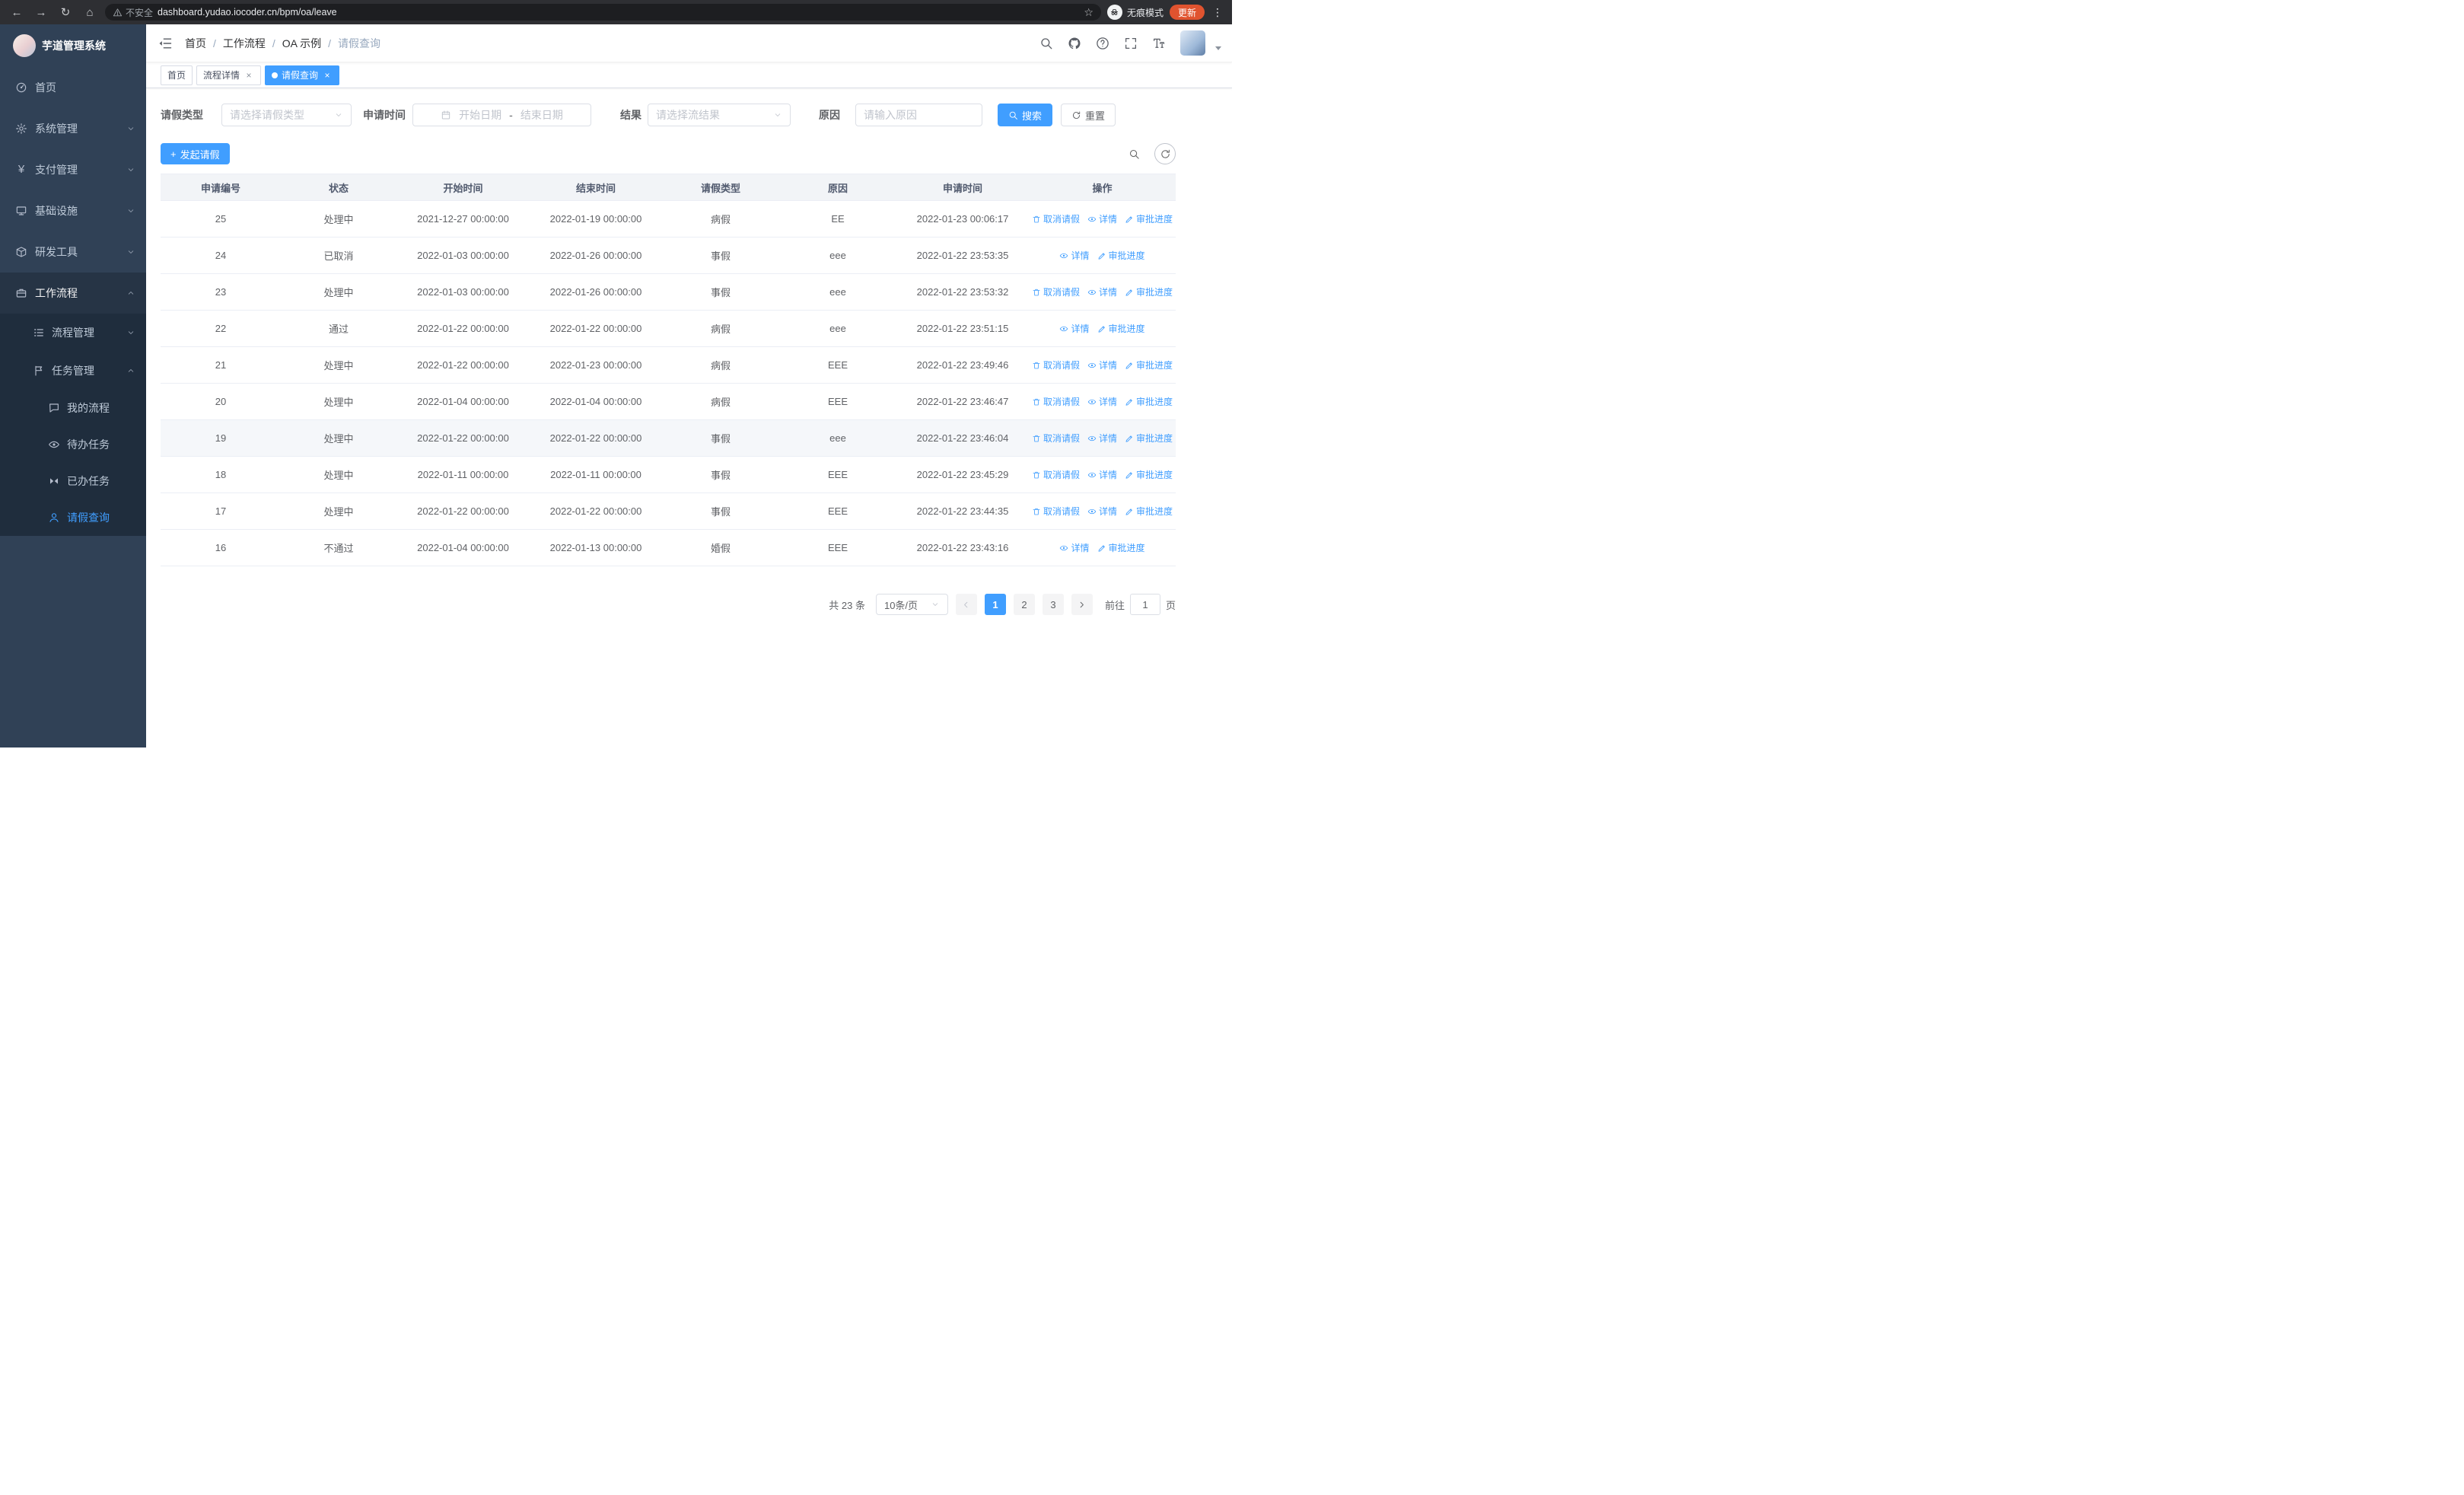 This screenshot has height=1495, width=2464. I want to click on font-size-icon, so click(1159, 44).